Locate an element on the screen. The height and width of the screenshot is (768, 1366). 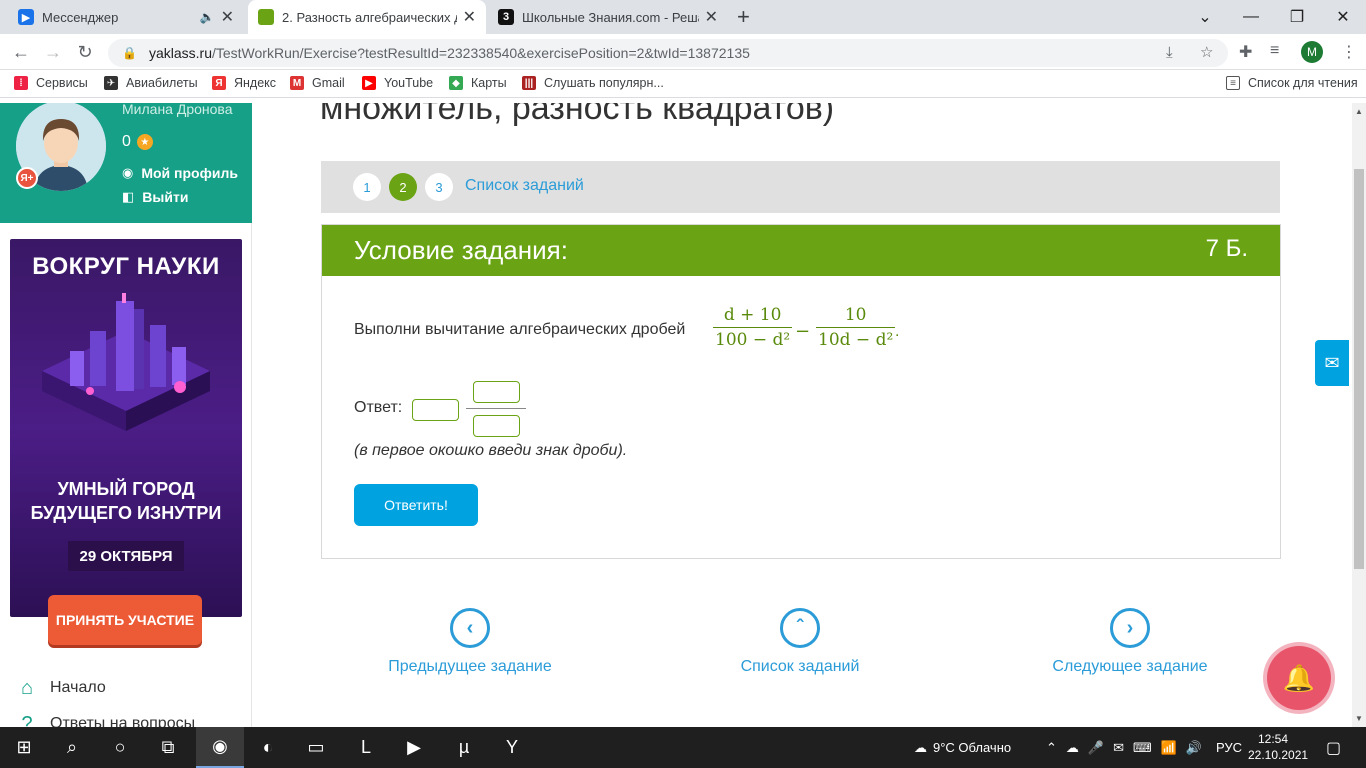
my-profile-link: ◉ Мой профиль is located at coordinates (180, 173).